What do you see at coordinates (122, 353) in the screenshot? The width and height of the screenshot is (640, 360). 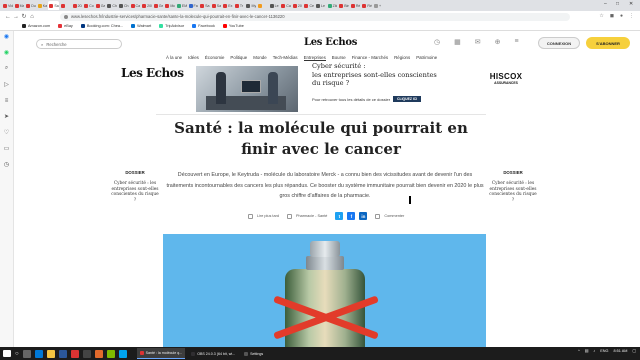 I see `app4-icon` at bounding box center [122, 353].